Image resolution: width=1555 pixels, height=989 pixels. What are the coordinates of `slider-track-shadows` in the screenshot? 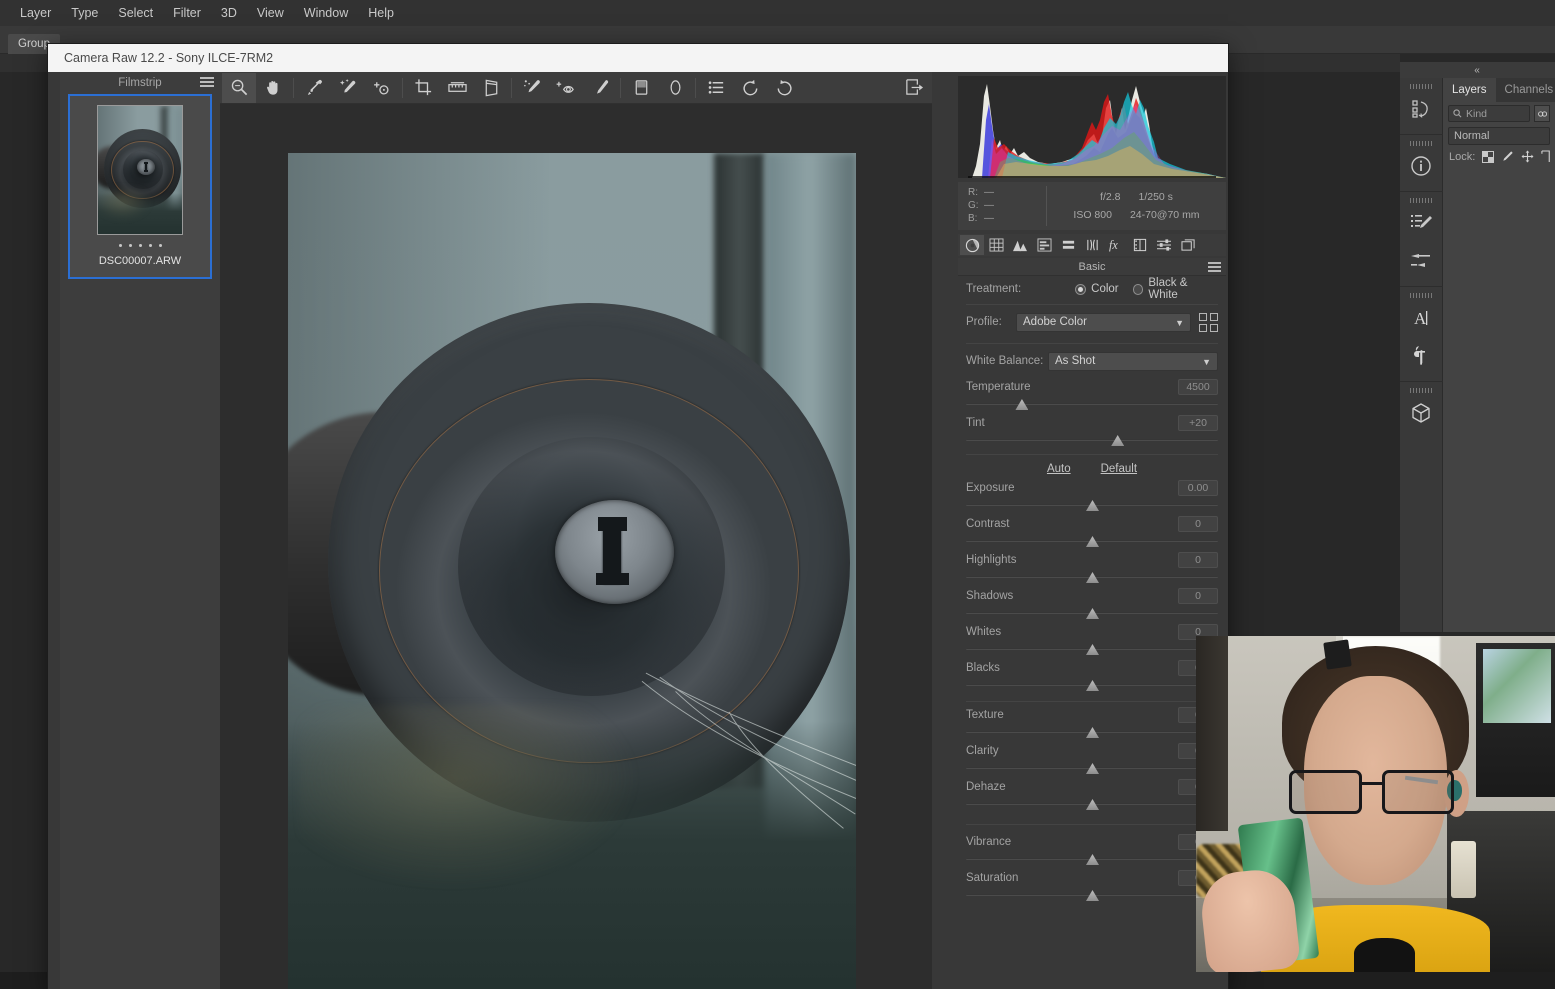 It's located at (1092, 614).